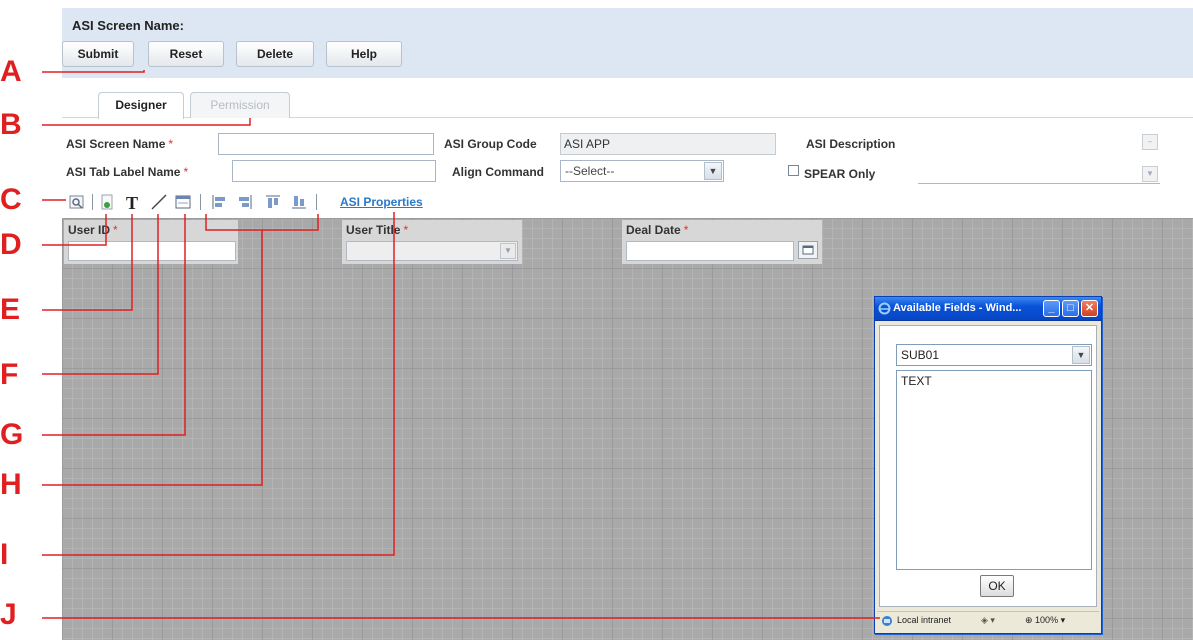 The height and width of the screenshot is (640, 1193). What do you see at coordinates (146, 122) in the screenshot?
I see `leader-b` at bounding box center [146, 122].